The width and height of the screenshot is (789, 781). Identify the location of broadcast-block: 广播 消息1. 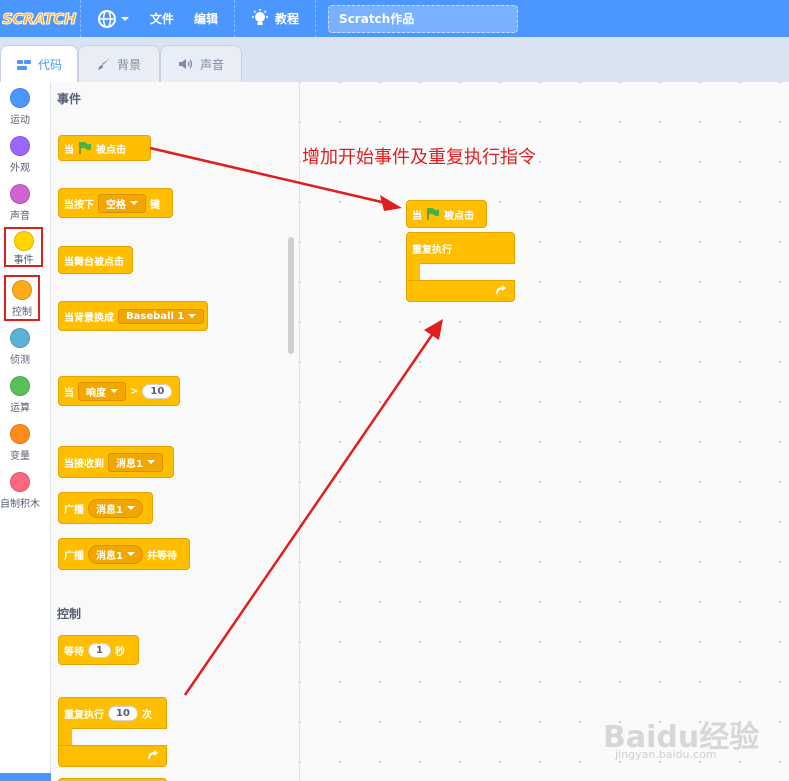
(105, 508).